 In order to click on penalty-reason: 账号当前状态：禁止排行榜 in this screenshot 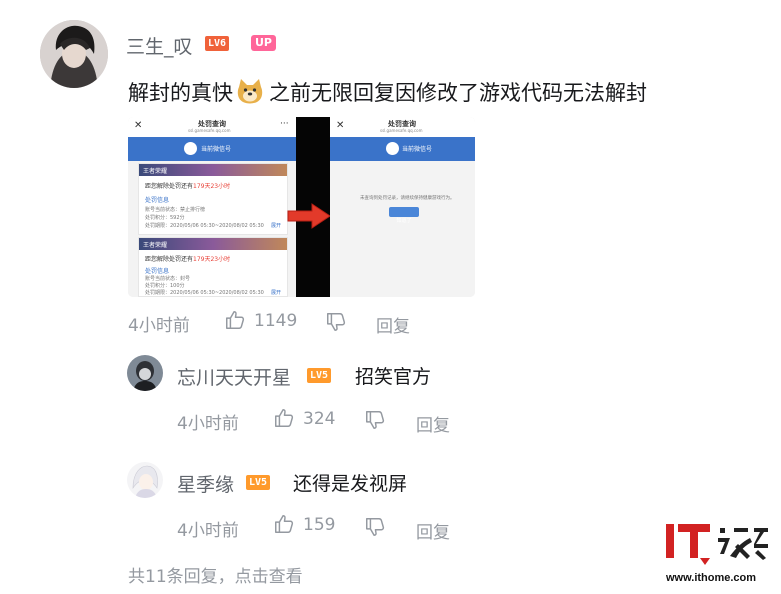, I will do `click(175, 210)`.